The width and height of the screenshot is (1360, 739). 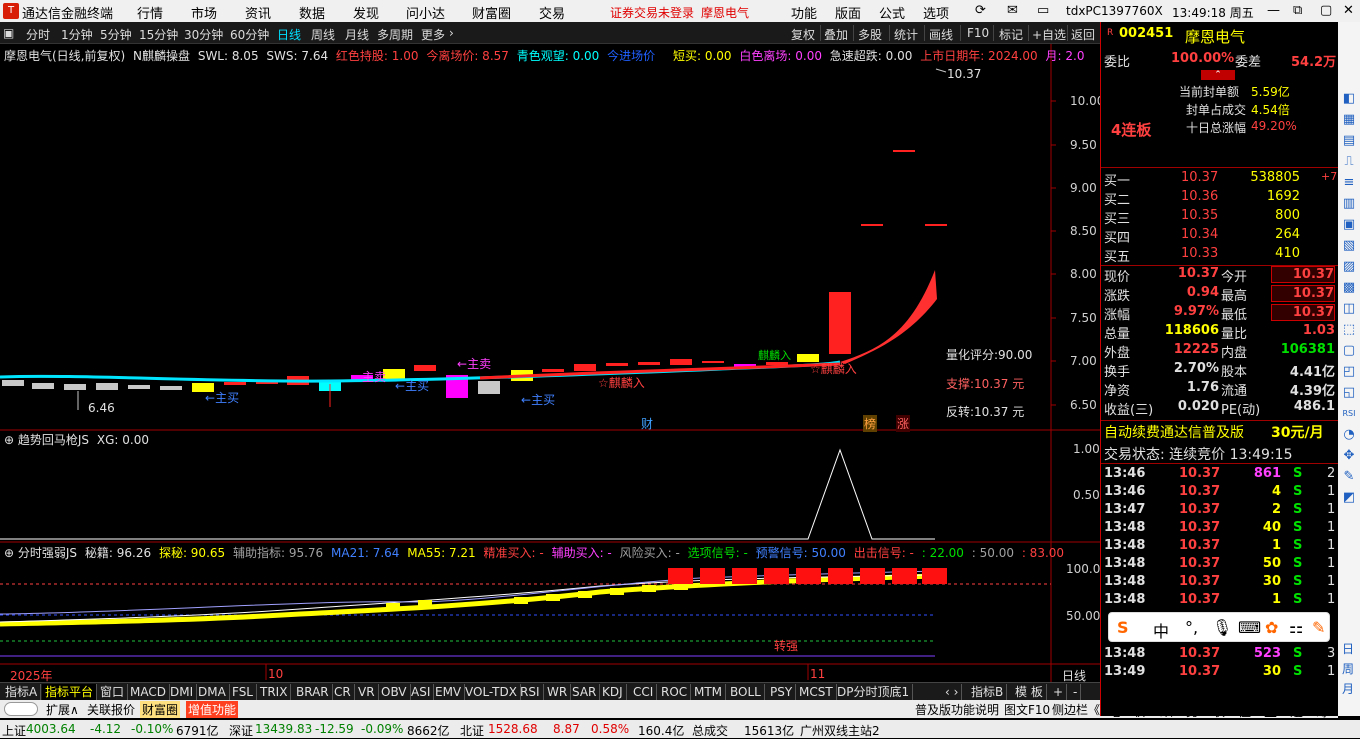 What do you see at coordinates (491, 12) in the screenshot?
I see `menu-caifuquan: 财富圈` at bounding box center [491, 12].